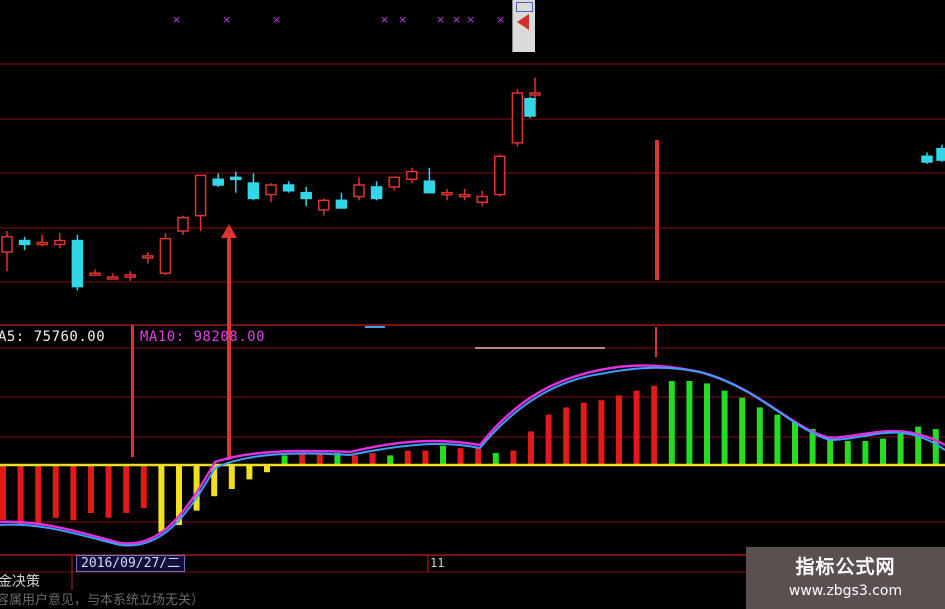 Image resolution: width=945 pixels, height=609 pixels. What do you see at coordinates (845, 591) in the screenshot?
I see `watermark-url: www.zbgs3.com` at bounding box center [845, 591].